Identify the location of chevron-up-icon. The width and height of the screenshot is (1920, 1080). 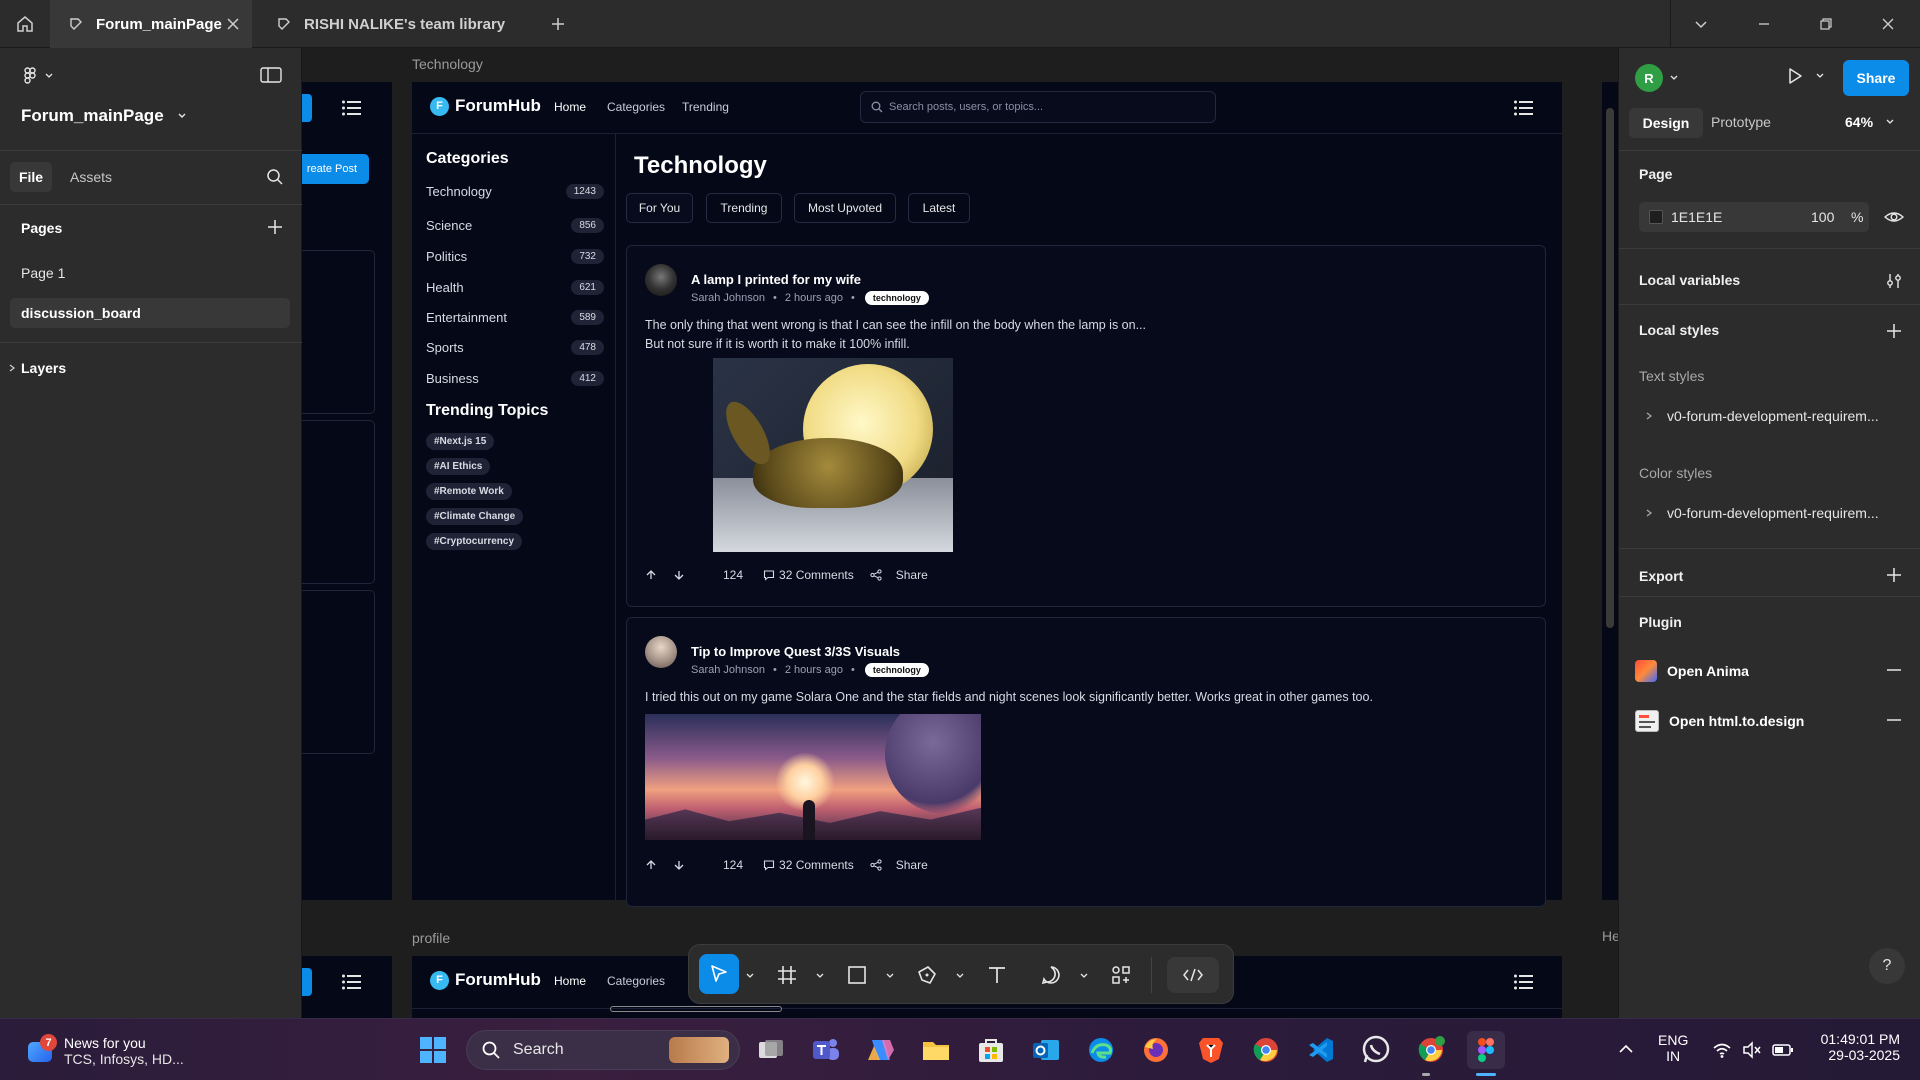
(1626, 1049).